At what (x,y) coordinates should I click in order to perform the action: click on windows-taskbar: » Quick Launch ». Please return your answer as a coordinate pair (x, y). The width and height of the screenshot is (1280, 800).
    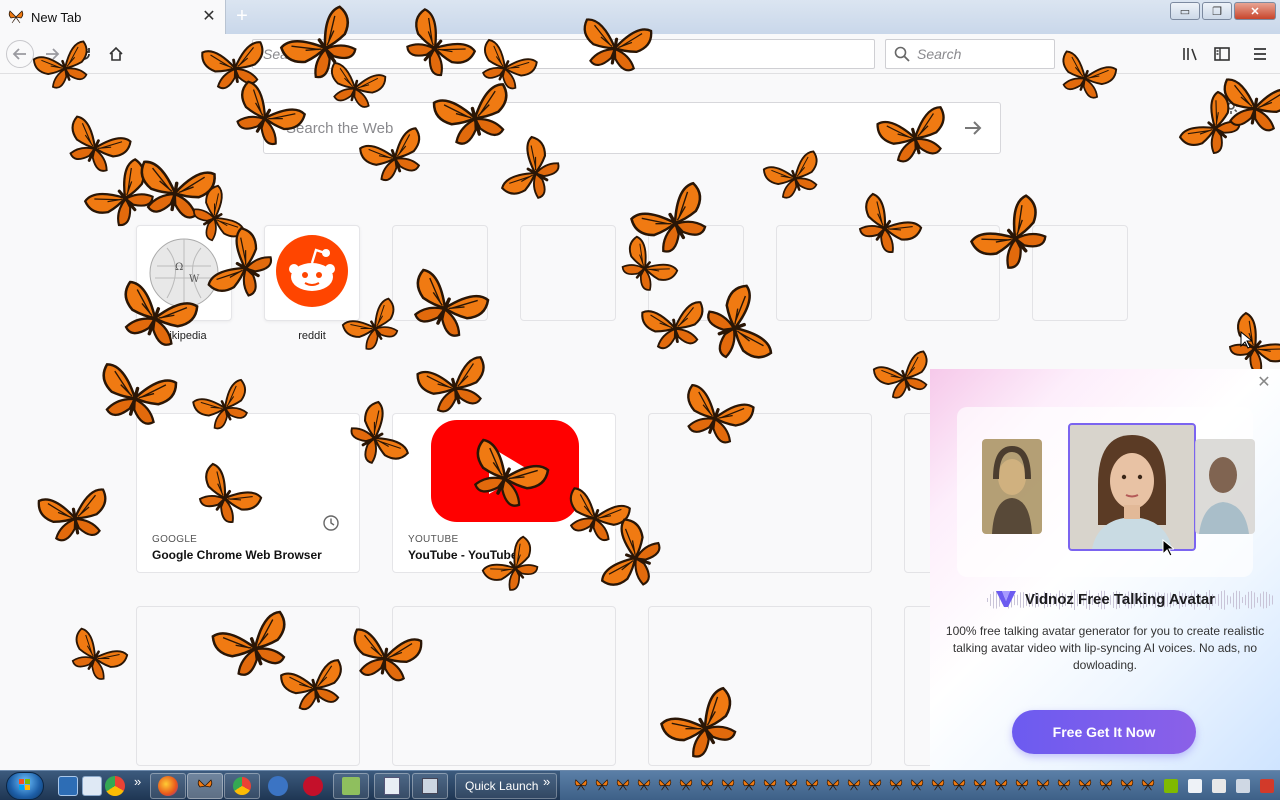
    Looking at the image, I should click on (640, 785).